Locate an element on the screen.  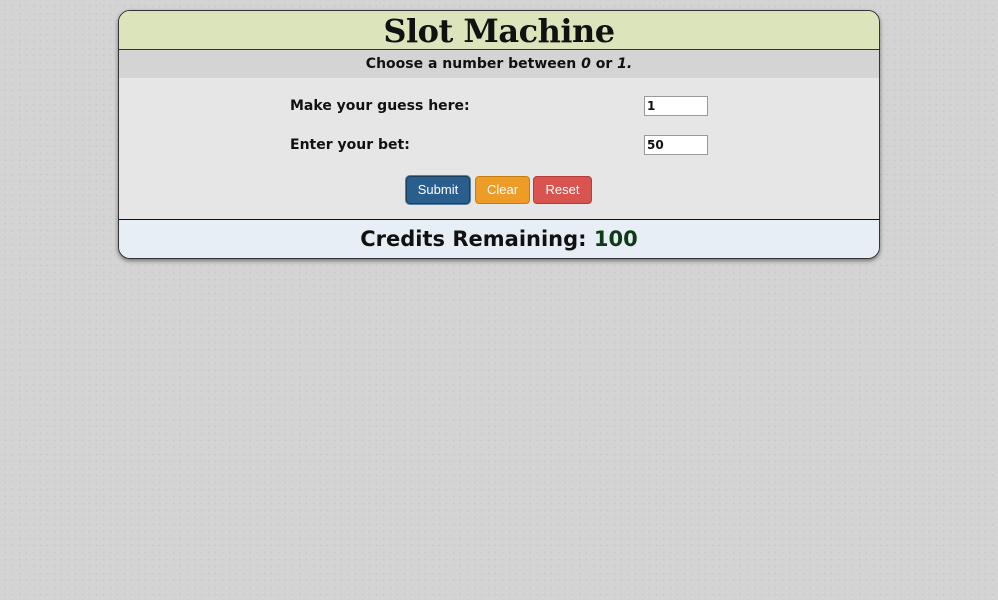
credits-bar: Credits Remaining: 100 is located at coordinates (499, 239).